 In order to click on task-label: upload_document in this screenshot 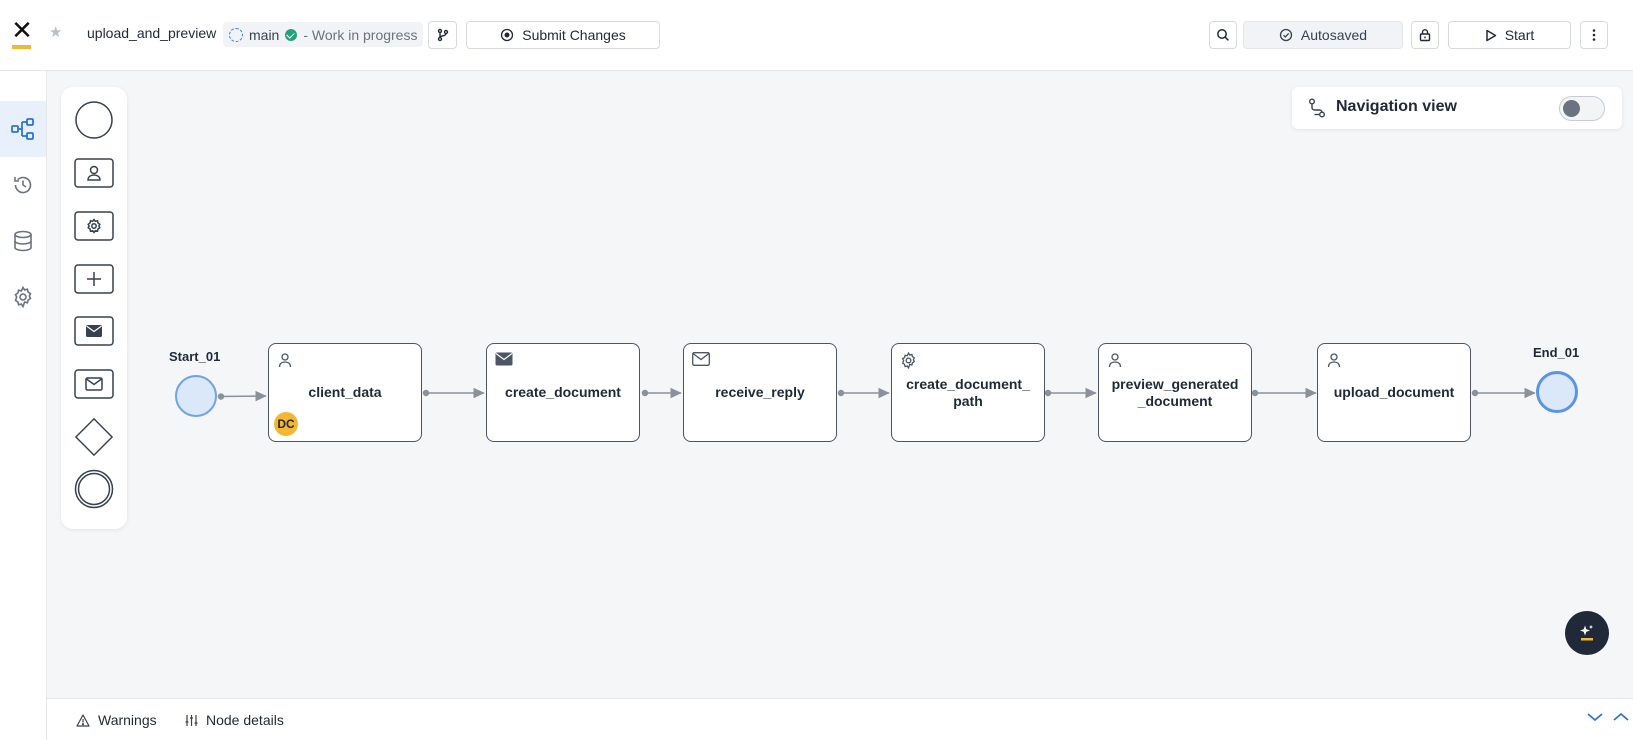, I will do `click(1394, 392)`.